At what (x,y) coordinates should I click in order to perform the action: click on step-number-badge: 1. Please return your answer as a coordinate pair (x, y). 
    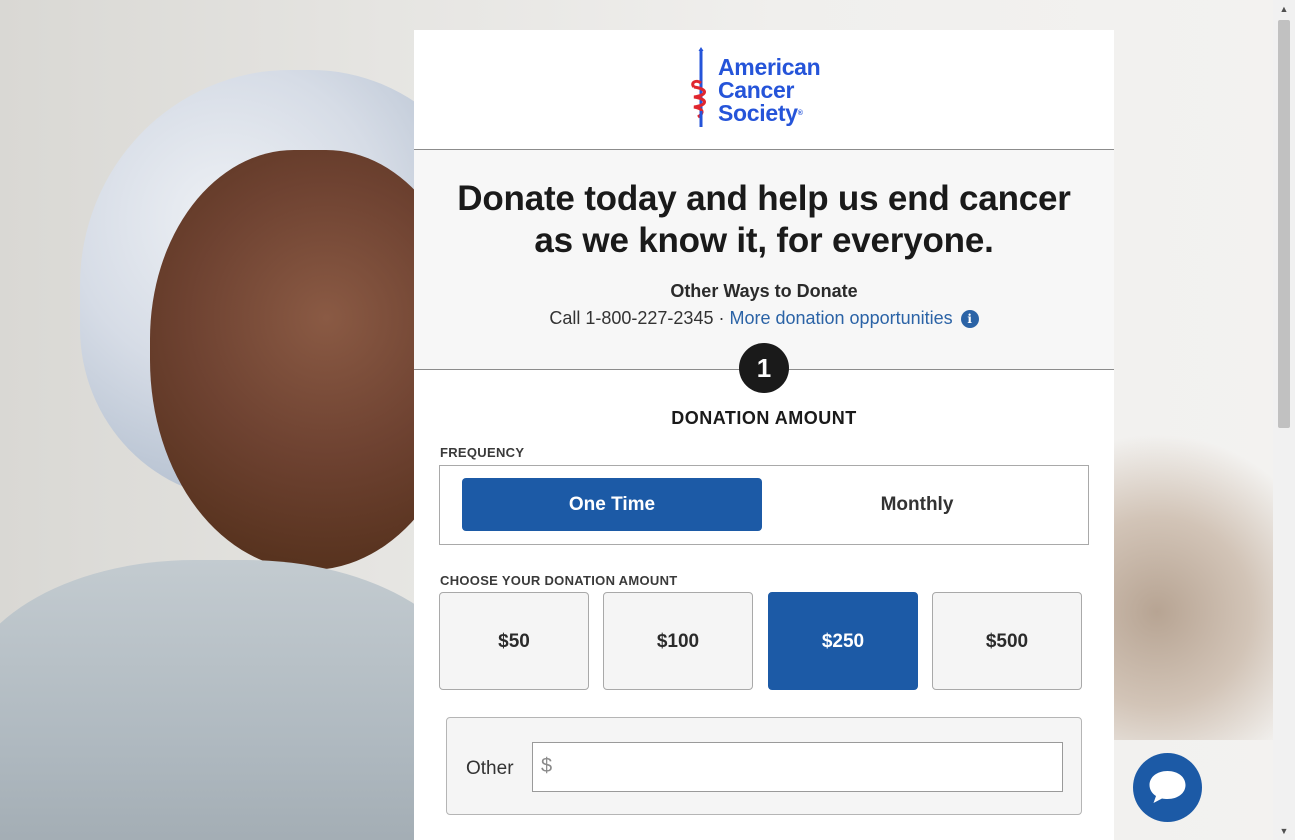
    Looking at the image, I should click on (764, 368).